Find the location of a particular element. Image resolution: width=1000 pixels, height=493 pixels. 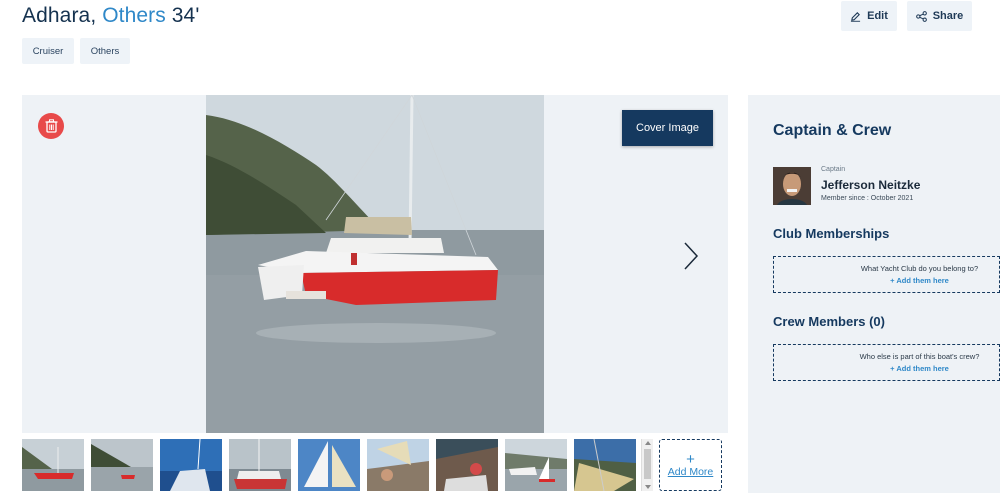

member-since: Member since : October 2021 is located at coordinates (867, 198).